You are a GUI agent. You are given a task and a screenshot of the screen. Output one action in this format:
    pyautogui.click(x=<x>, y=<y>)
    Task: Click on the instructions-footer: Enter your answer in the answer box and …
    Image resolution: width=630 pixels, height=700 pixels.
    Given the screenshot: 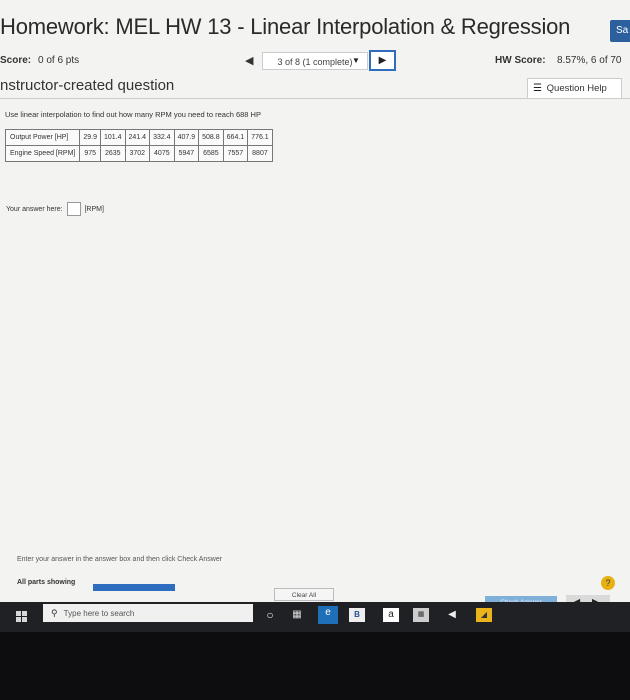 What is the action you would take?
    pyautogui.click(x=120, y=559)
    